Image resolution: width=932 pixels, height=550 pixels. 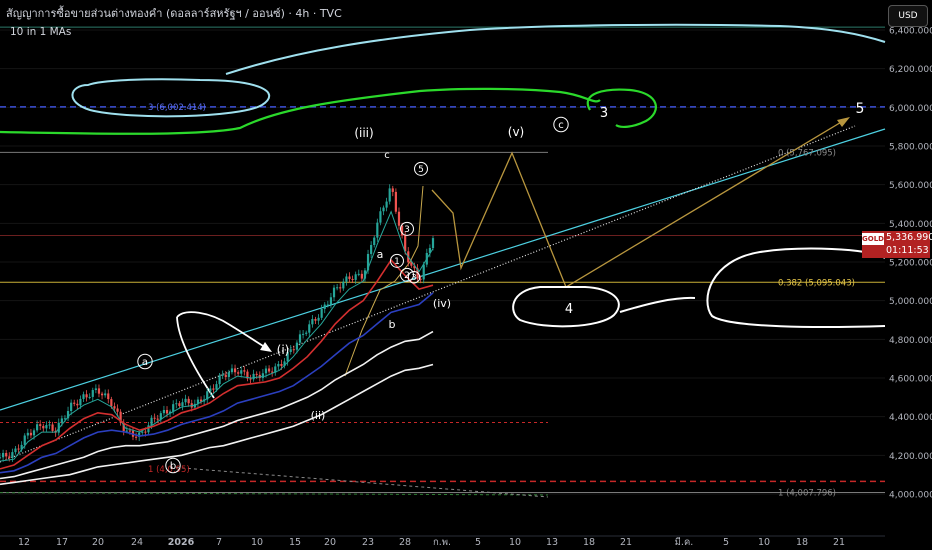 What do you see at coordinates (145, 362) in the screenshot?
I see `wave-label: a` at bounding box center [145, 362].